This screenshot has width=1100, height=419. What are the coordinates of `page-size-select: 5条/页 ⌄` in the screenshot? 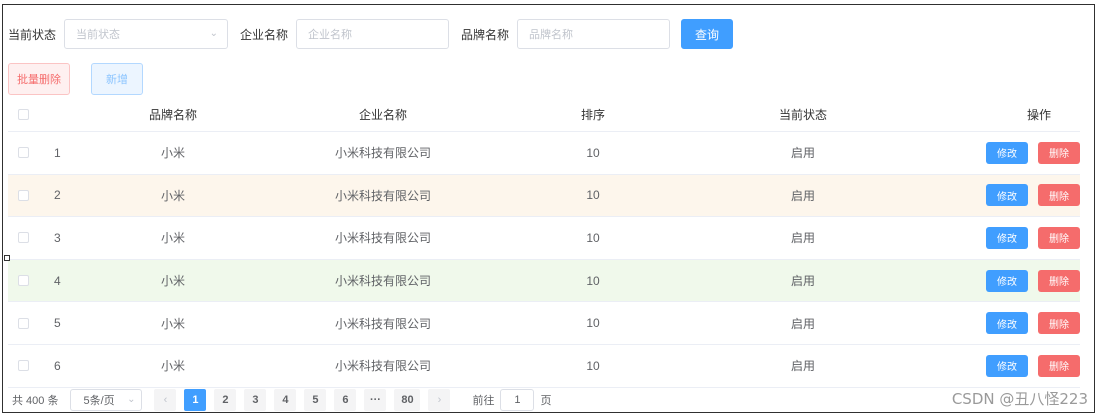 It's located at (106, 400).